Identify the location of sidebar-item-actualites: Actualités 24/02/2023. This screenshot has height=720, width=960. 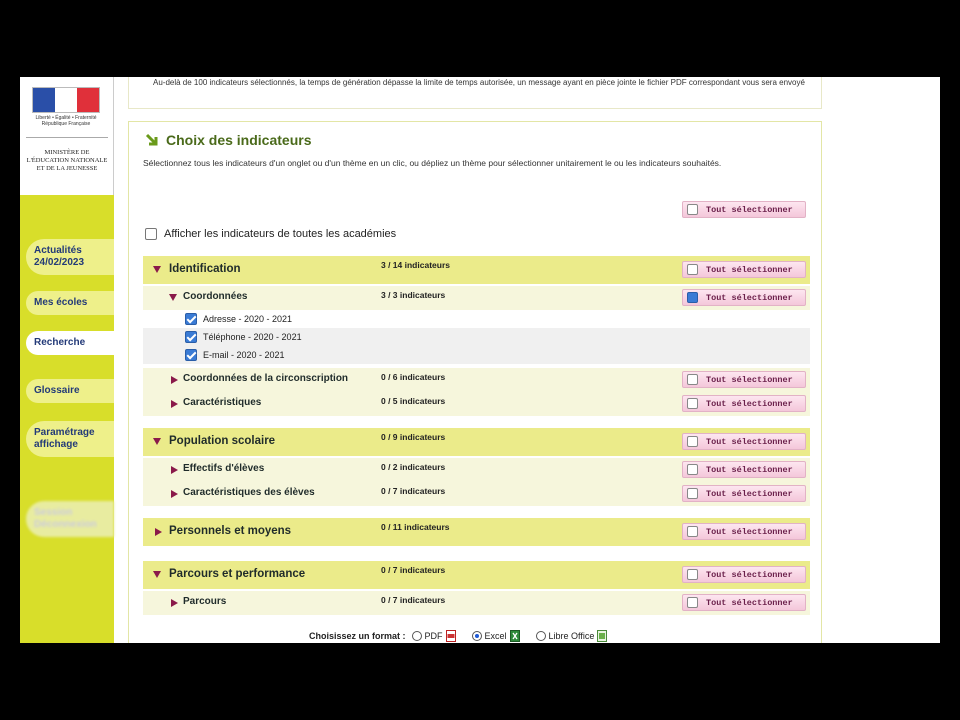
(70, 257).